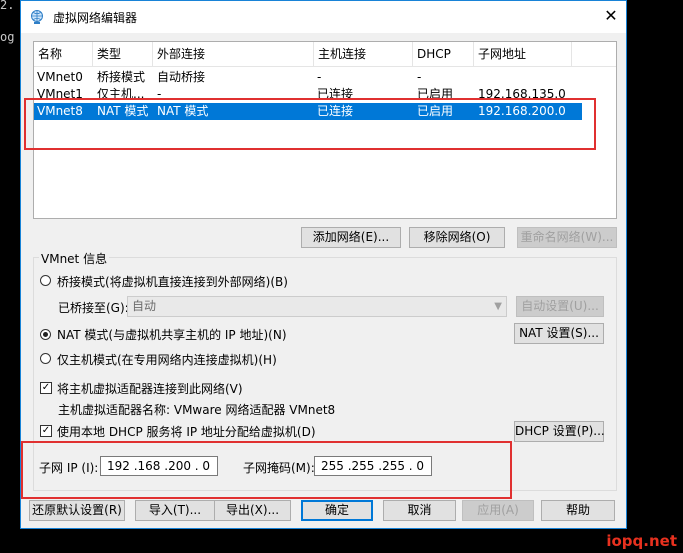  What do you see at coordinates (323, 17) in the screenshot?
I see `title-bar: 虚拟网络编辑器 ✕` at bounding box center [323, 17].